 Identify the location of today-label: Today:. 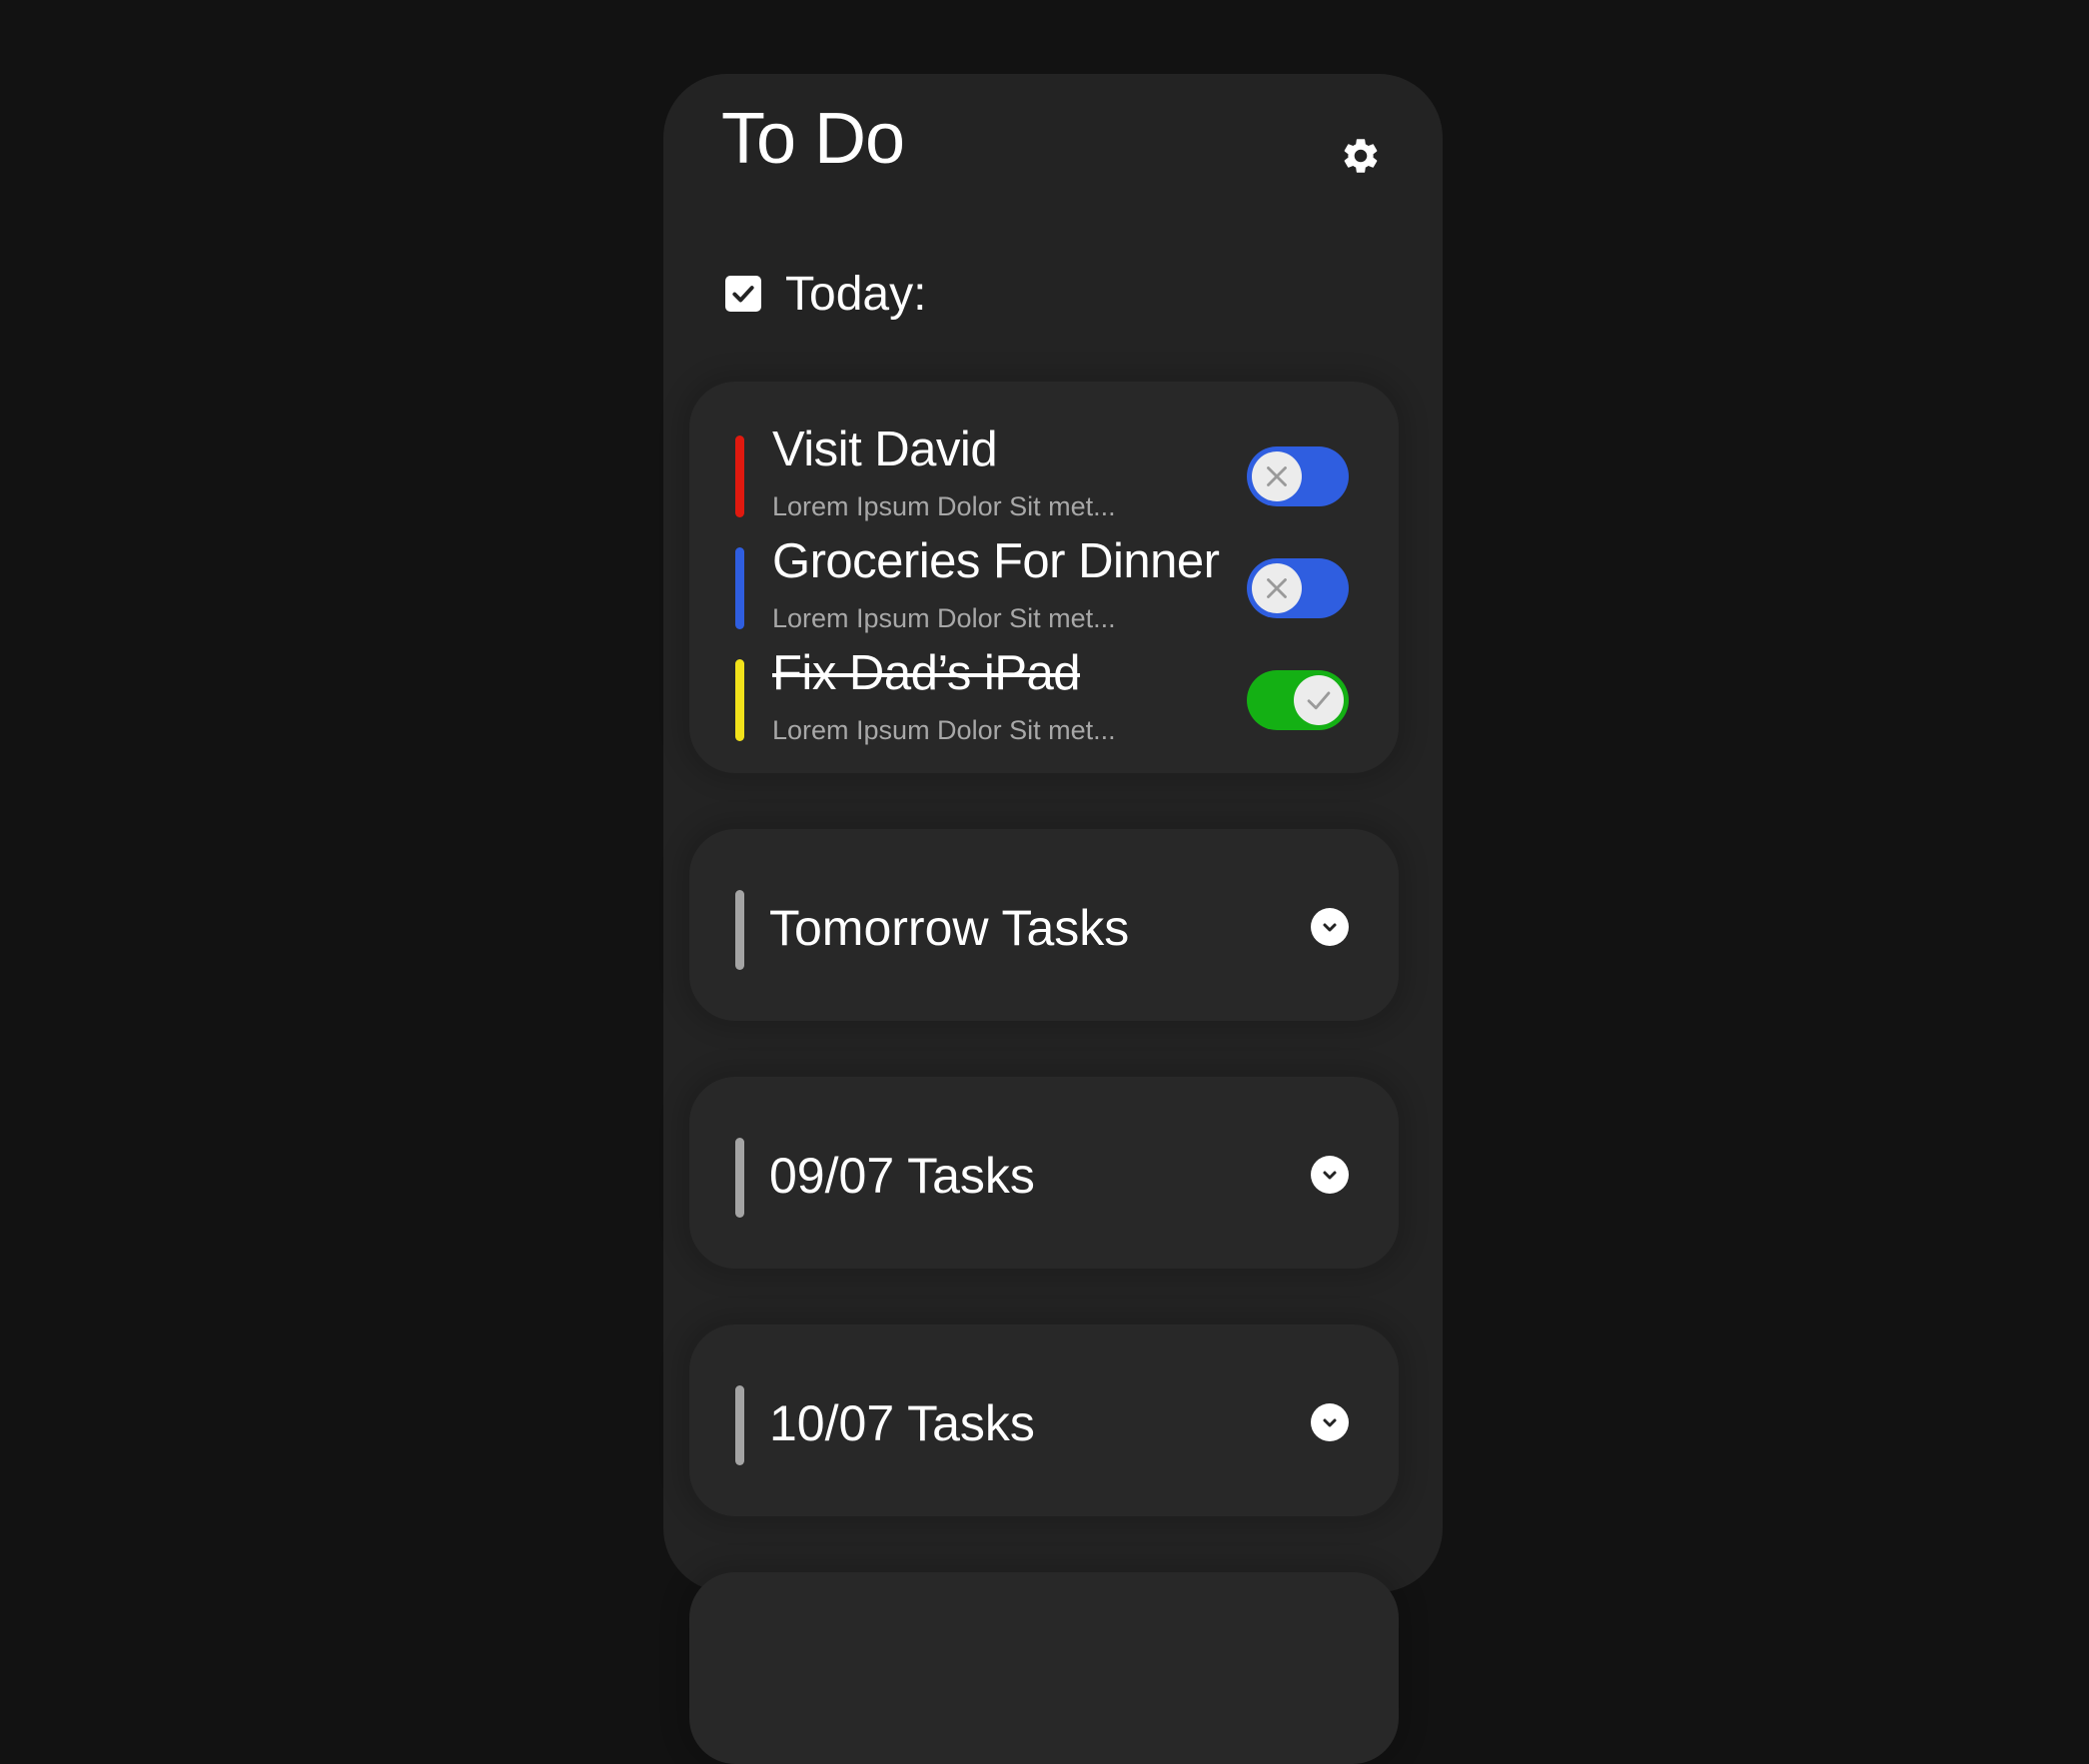
(856, 294).